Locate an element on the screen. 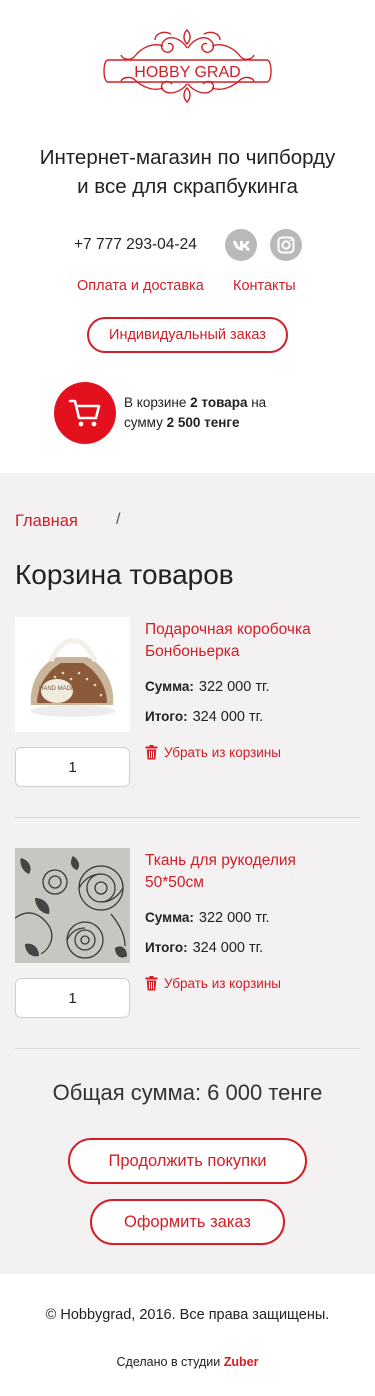  cart-icon is located at coordinates (84, 413).